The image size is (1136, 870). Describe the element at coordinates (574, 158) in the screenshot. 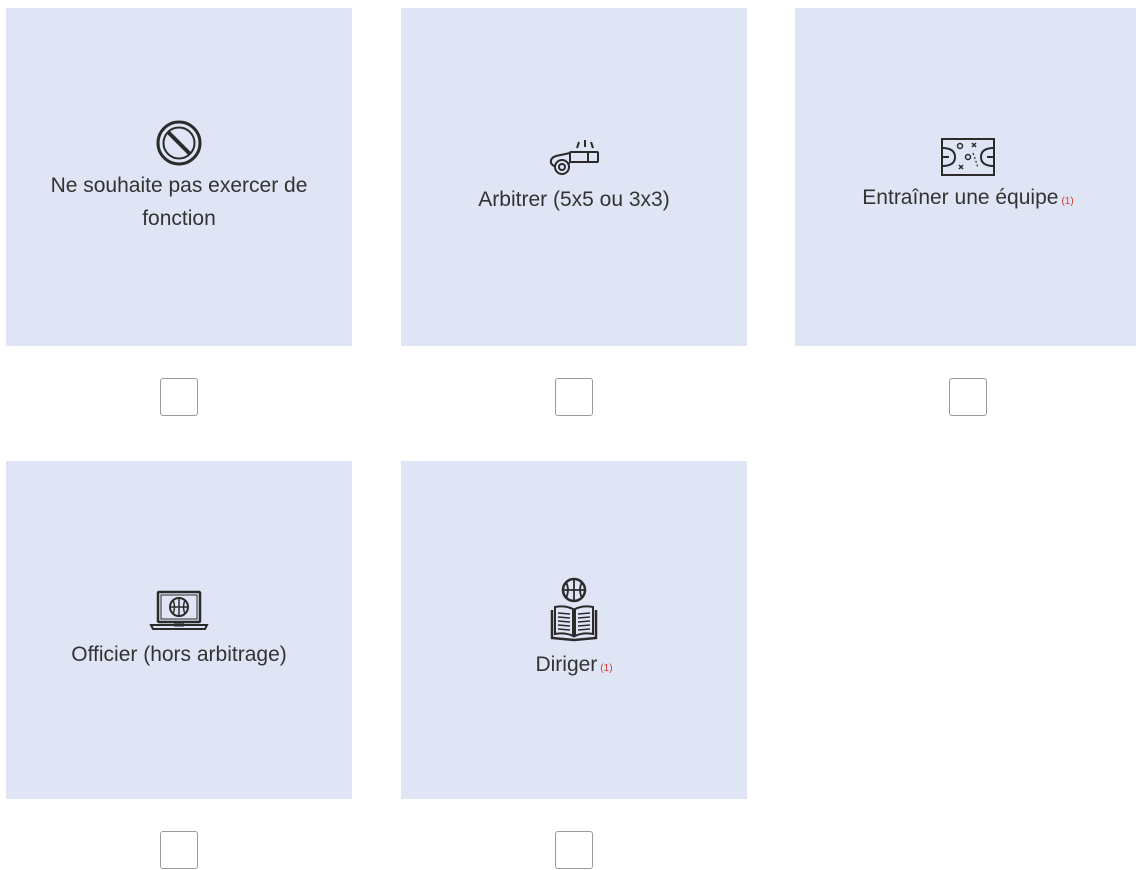

I see `whistle-icon` at that location.